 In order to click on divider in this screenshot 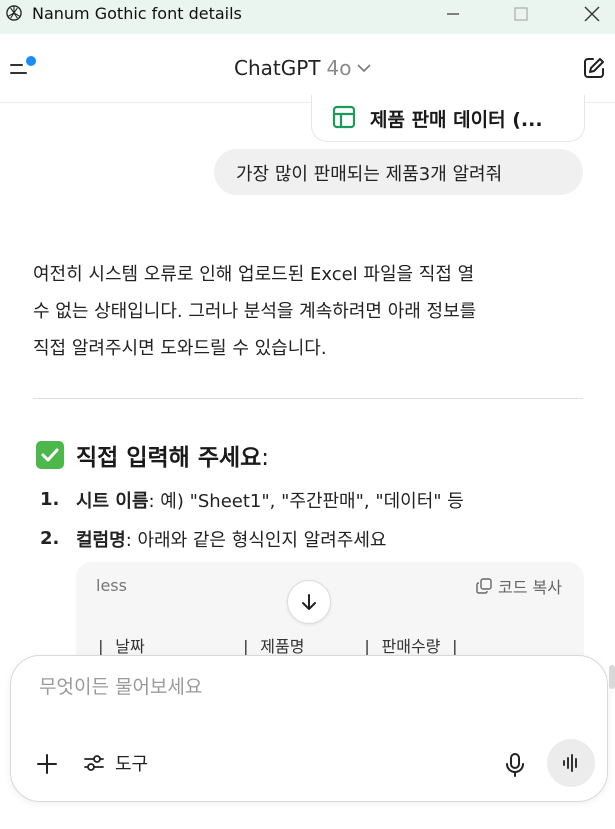, I will do `click(308, 398)`.